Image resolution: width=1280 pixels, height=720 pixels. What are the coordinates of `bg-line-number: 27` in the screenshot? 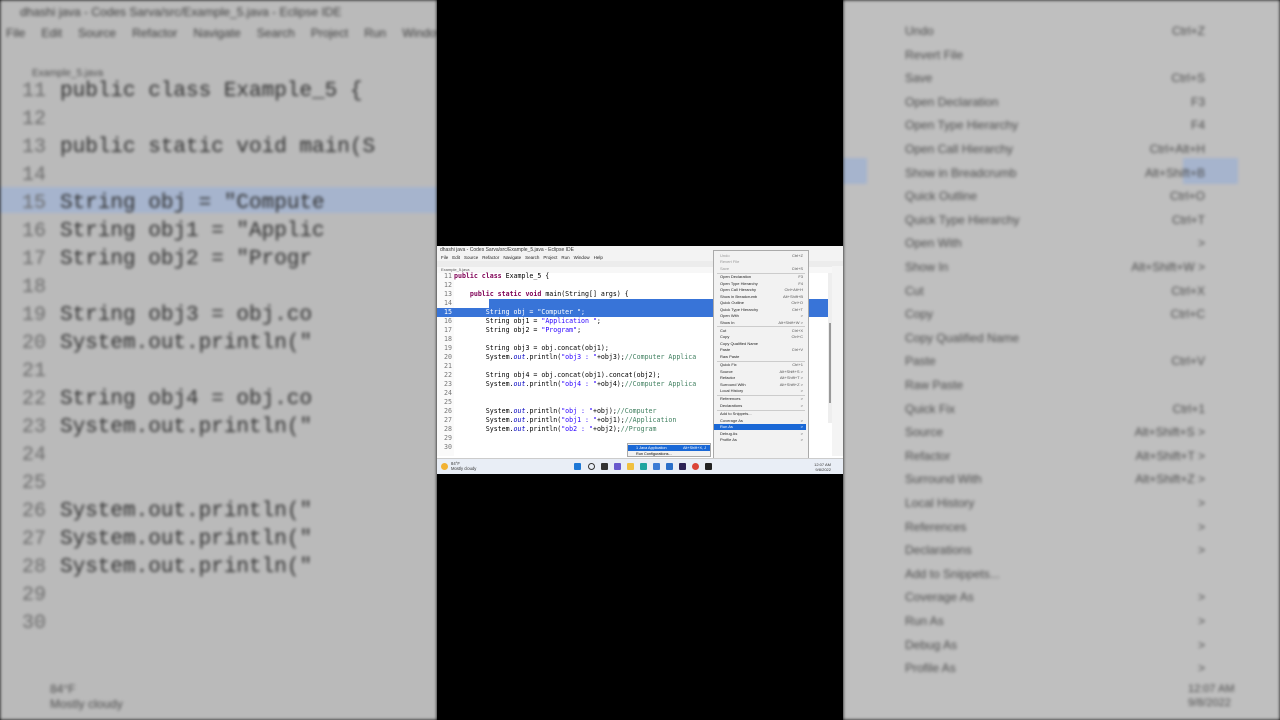 It's located at (34, 539).